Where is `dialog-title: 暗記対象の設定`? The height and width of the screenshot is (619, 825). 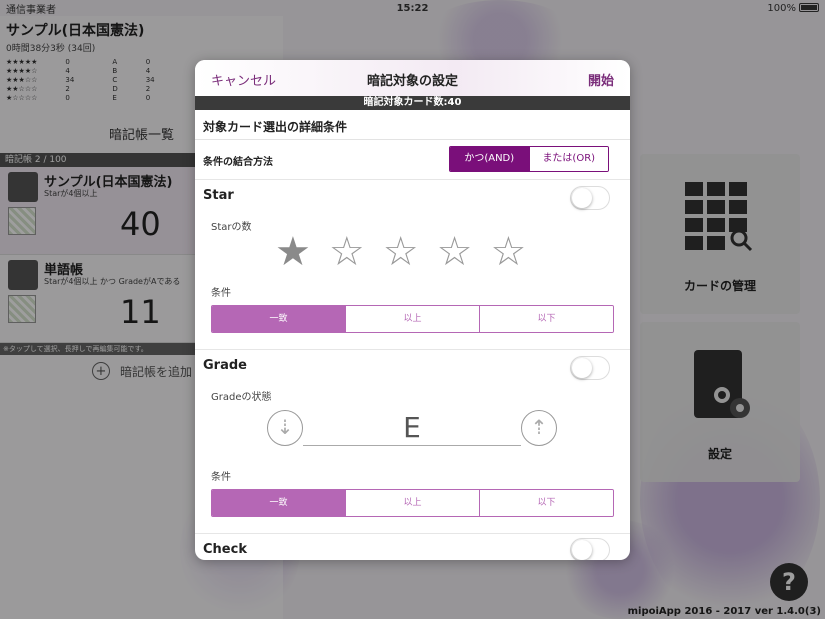
dialog-title: 暗記対象の設定 is located at coordinates (412, 81).